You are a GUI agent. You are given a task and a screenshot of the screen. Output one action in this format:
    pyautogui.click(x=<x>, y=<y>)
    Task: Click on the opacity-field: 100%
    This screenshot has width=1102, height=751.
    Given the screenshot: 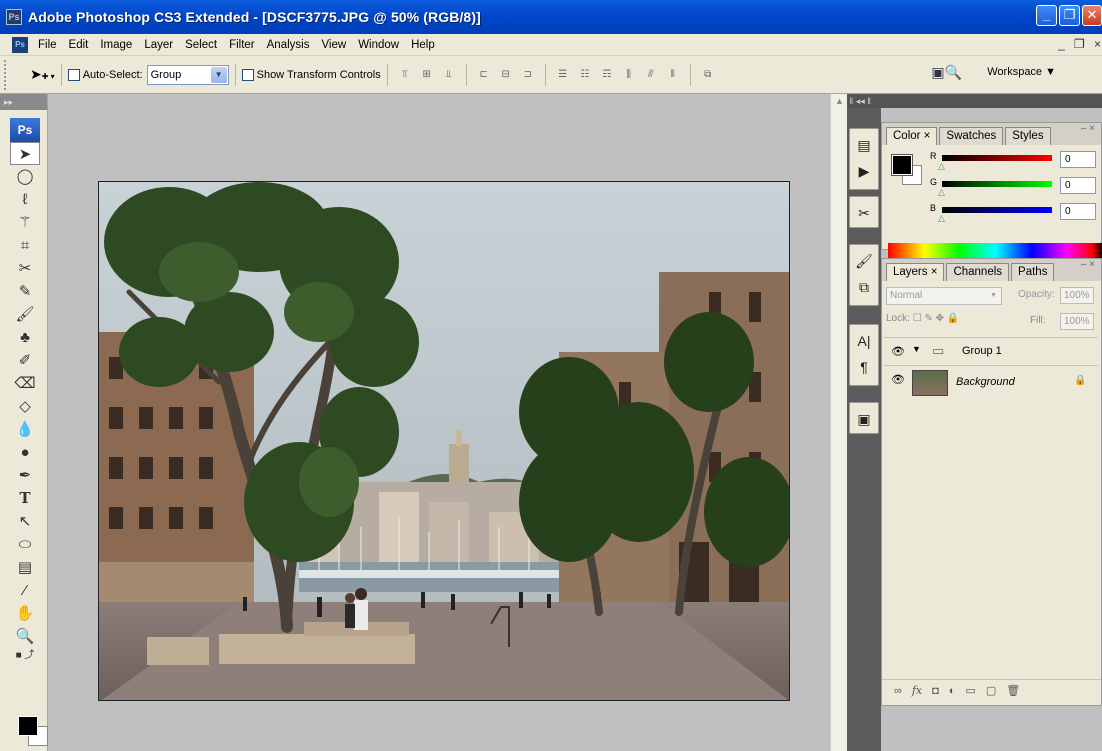 What is the action you would take?
    pyautogui.click(x=1077, y=295)
    